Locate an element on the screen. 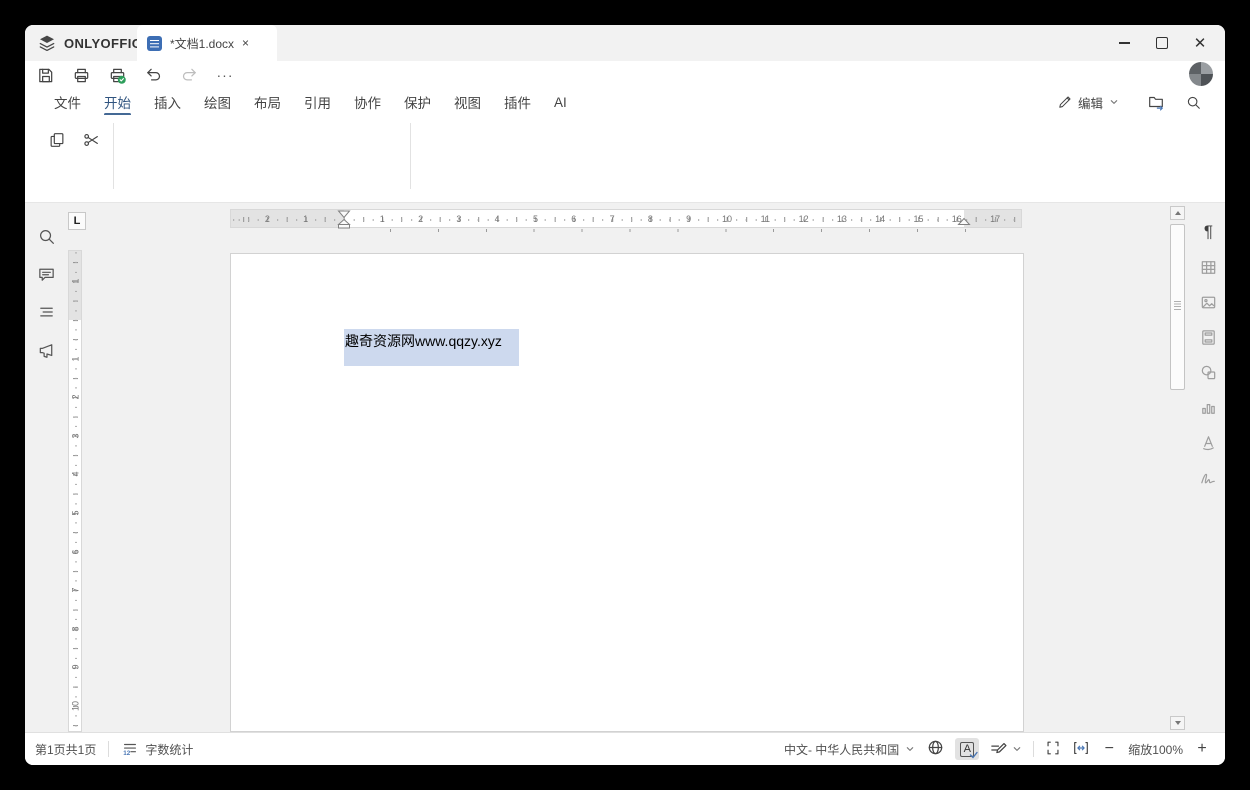 This screenshot has height=790, width=1250. maximize-button is located at coordinates (1162, 43).